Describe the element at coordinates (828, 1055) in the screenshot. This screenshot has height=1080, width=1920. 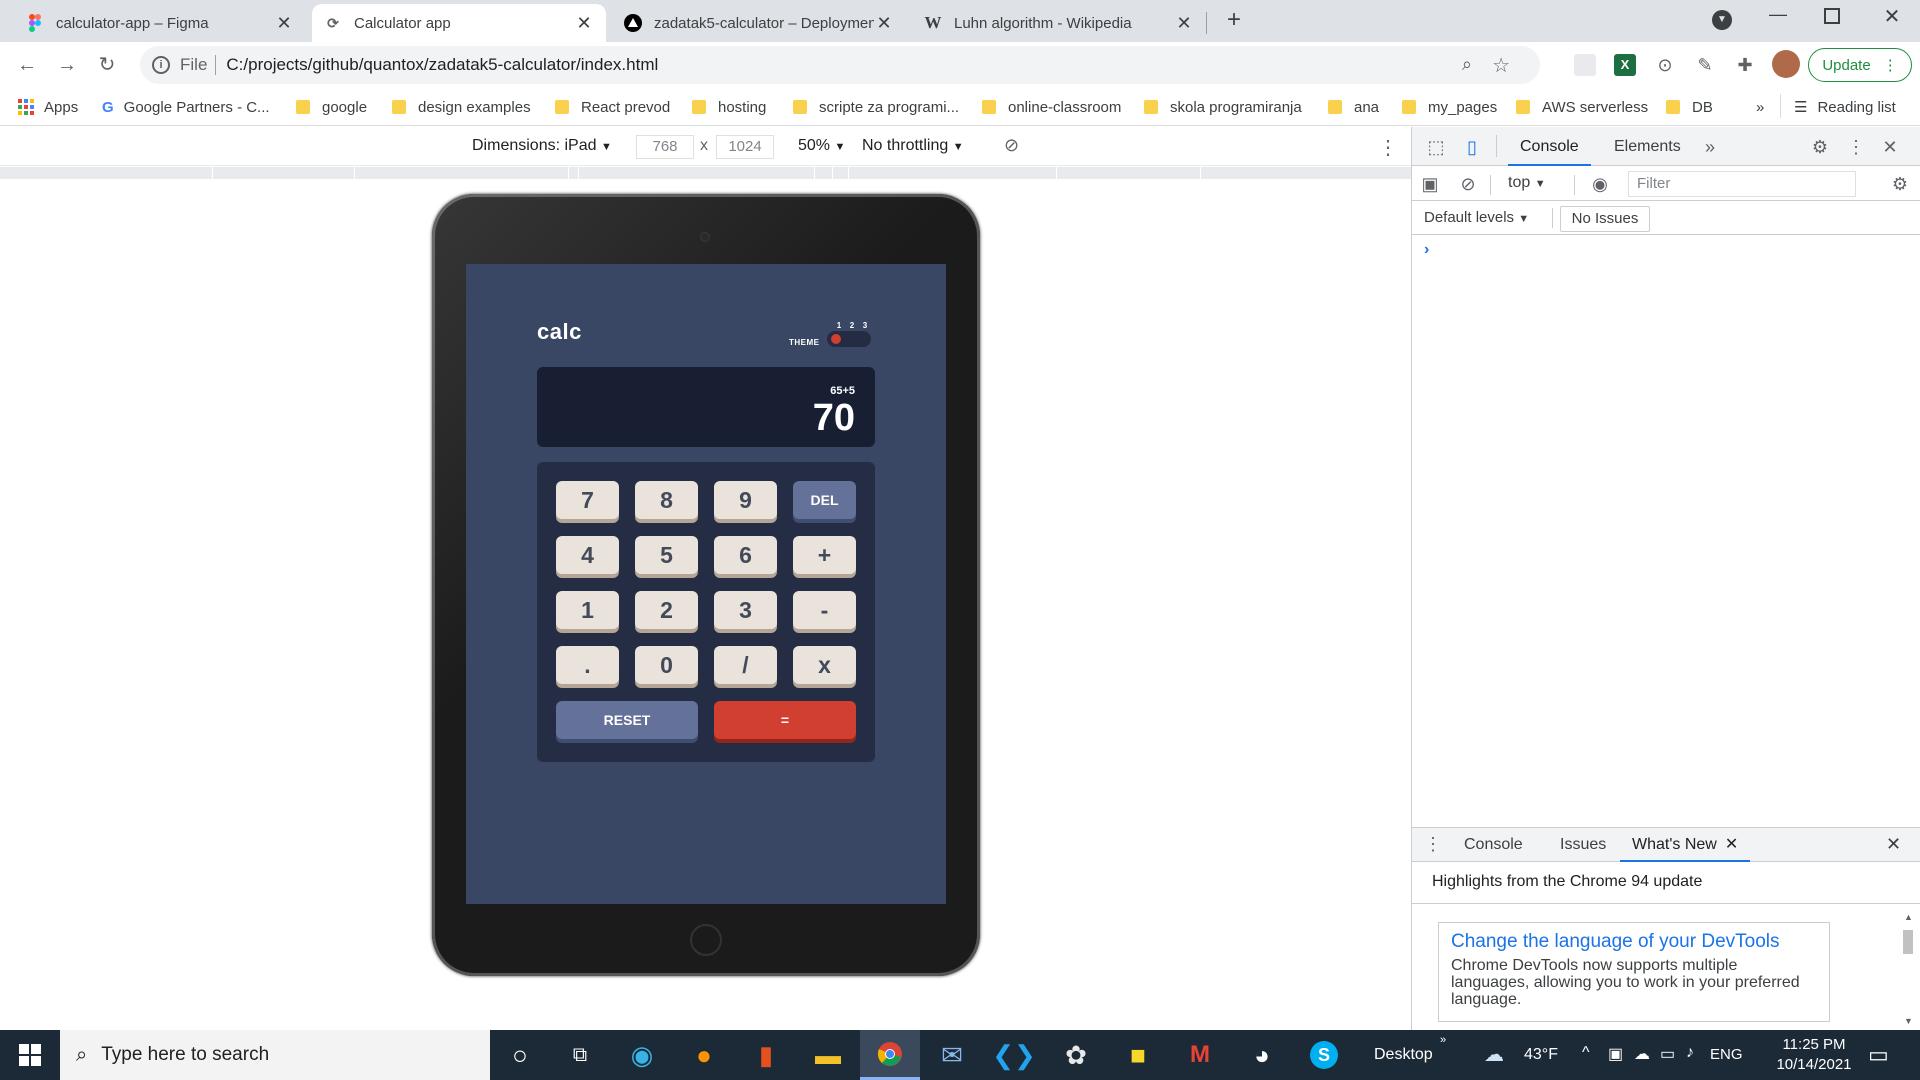
I see `file-explorer-icon: ▬` at that location.